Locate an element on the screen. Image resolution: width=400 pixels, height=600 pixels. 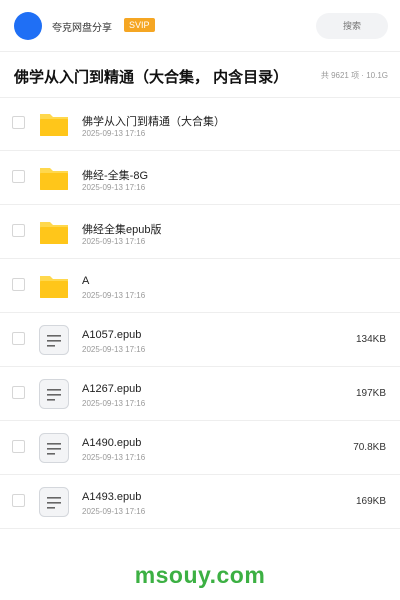
item-name: A1493.epub is located at coordinates (112, 497).